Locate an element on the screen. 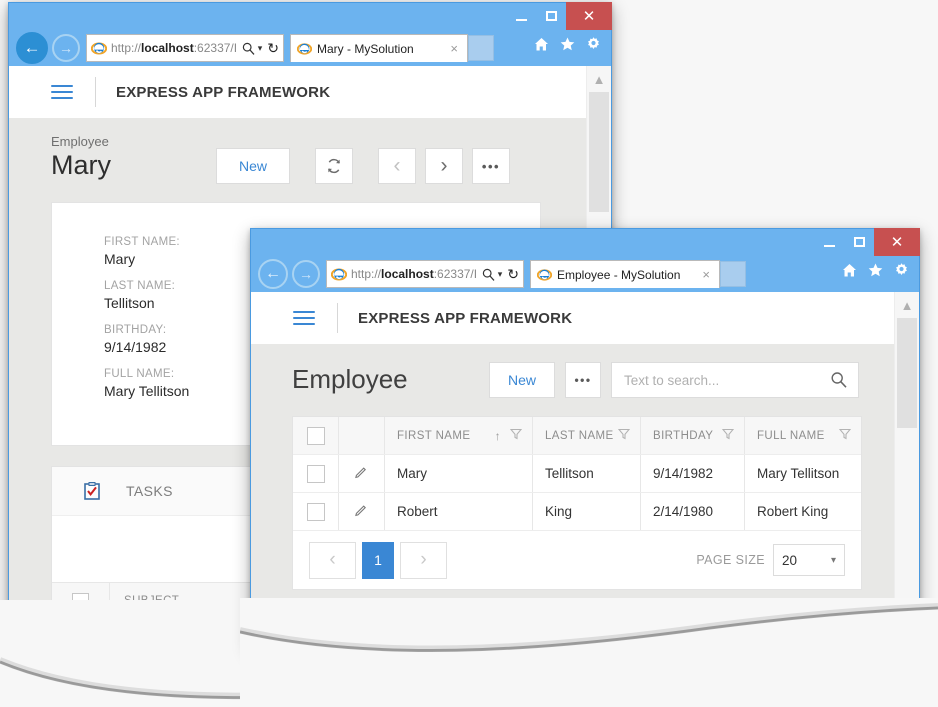  refresh-icon is located at coordinates (334, 166).